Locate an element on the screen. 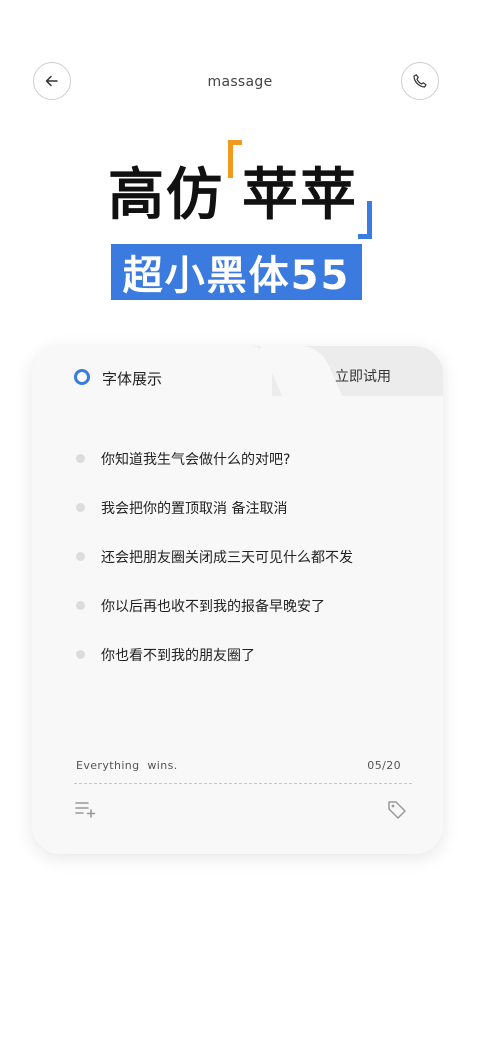 The image size is (480, 1040). list-item: 你知道我生气会做什么的对吧? is located at coordinates (237, 458).